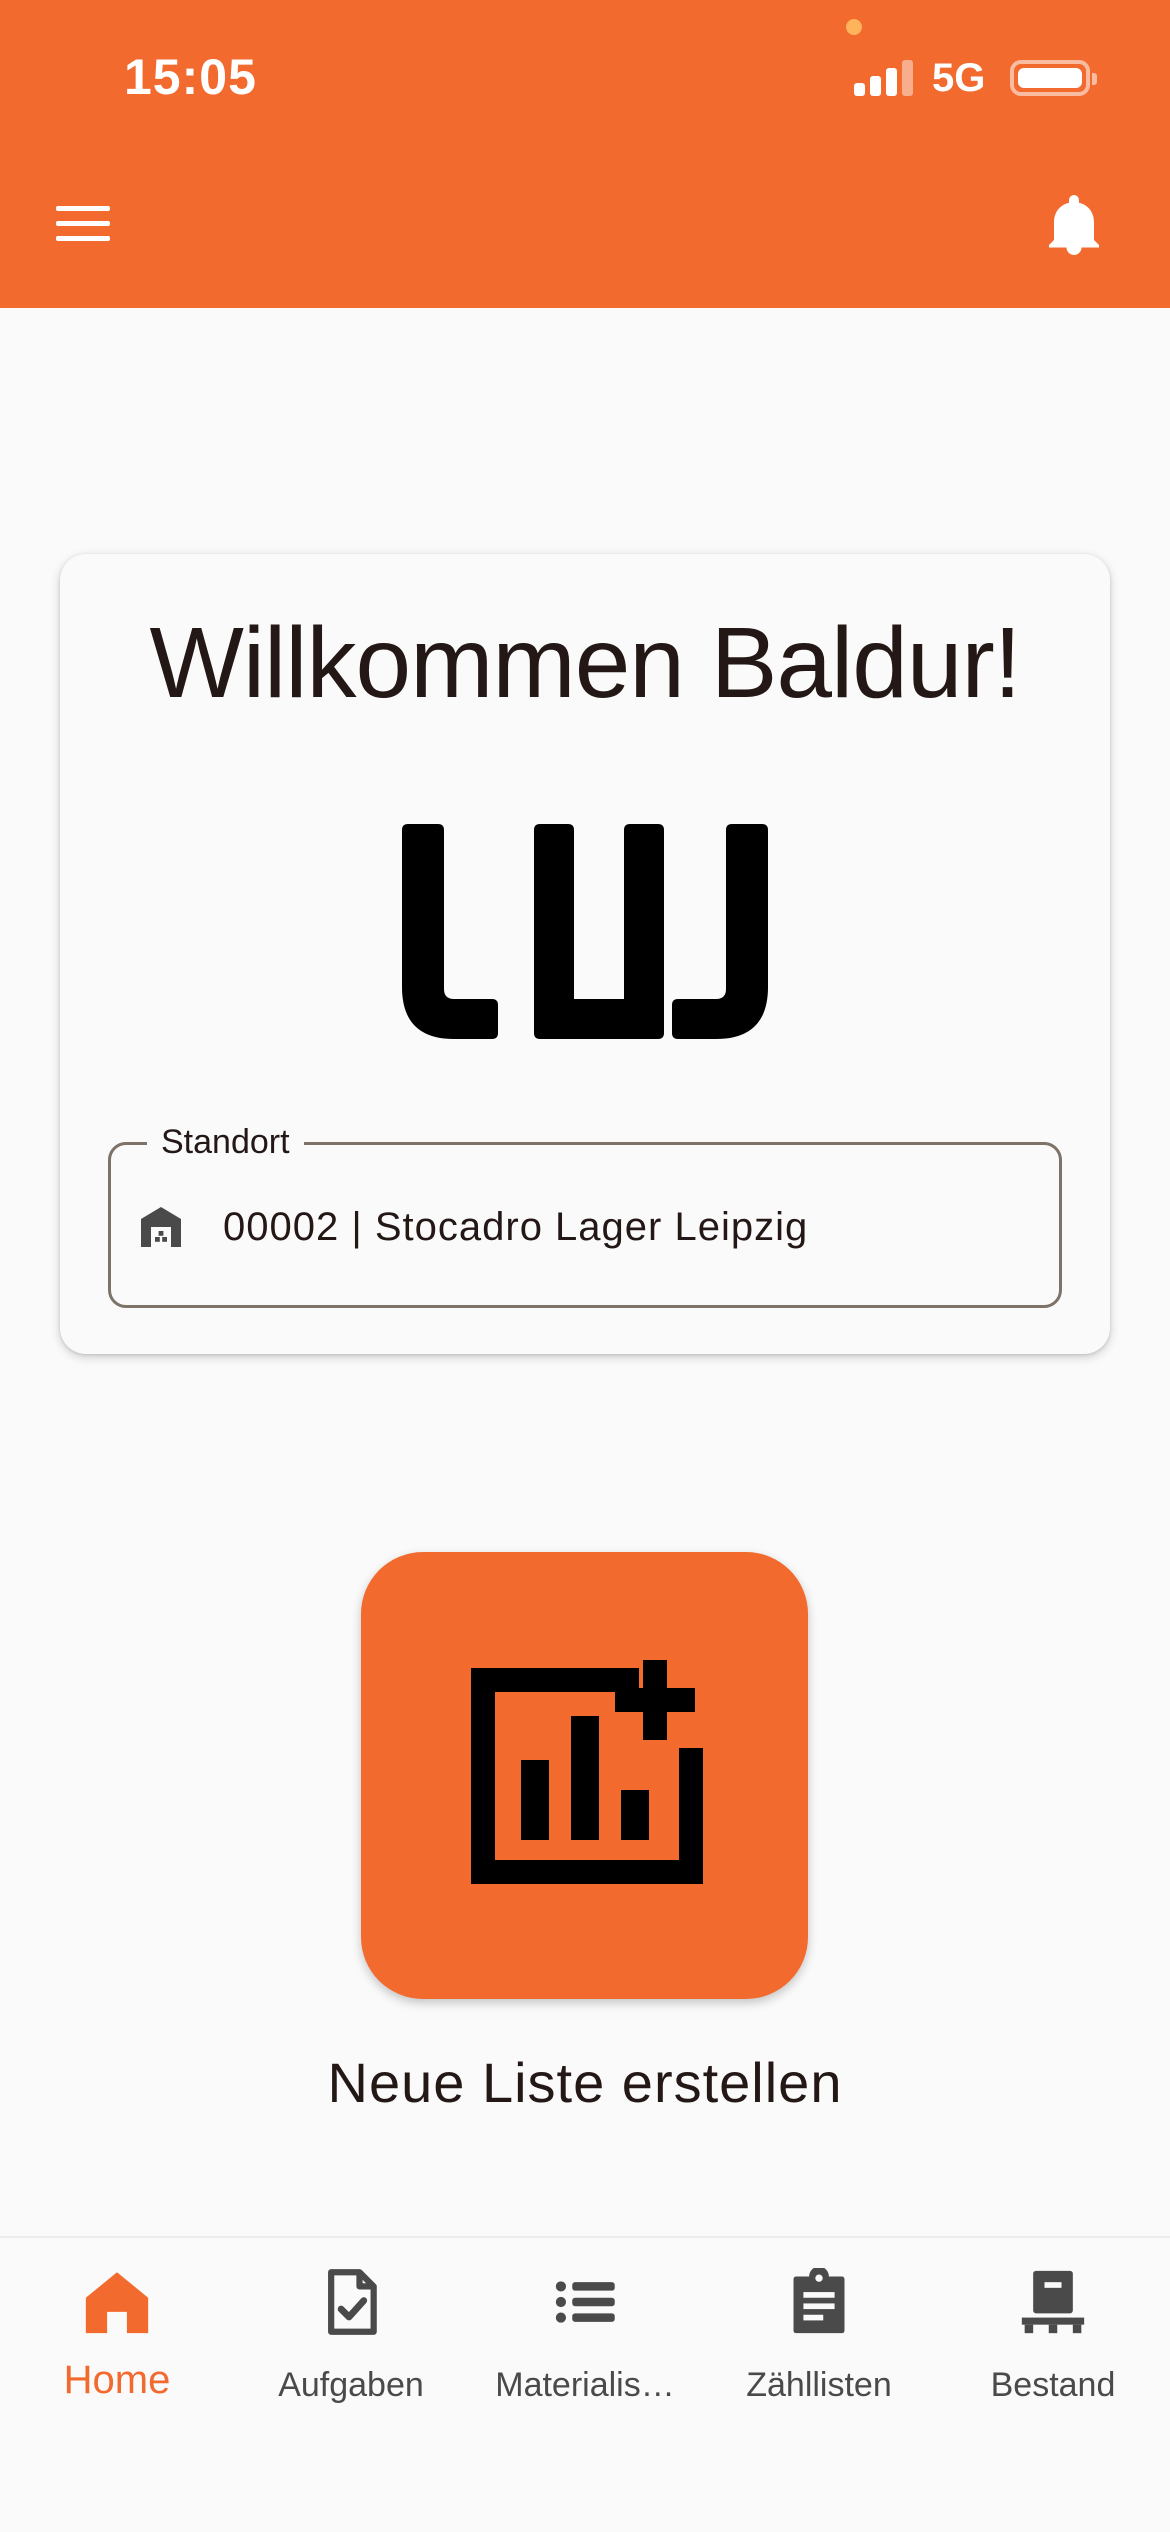 This screenshot has height=2532, width=1170. I want to click on privacy-indicator-dot, so click(854, 27).